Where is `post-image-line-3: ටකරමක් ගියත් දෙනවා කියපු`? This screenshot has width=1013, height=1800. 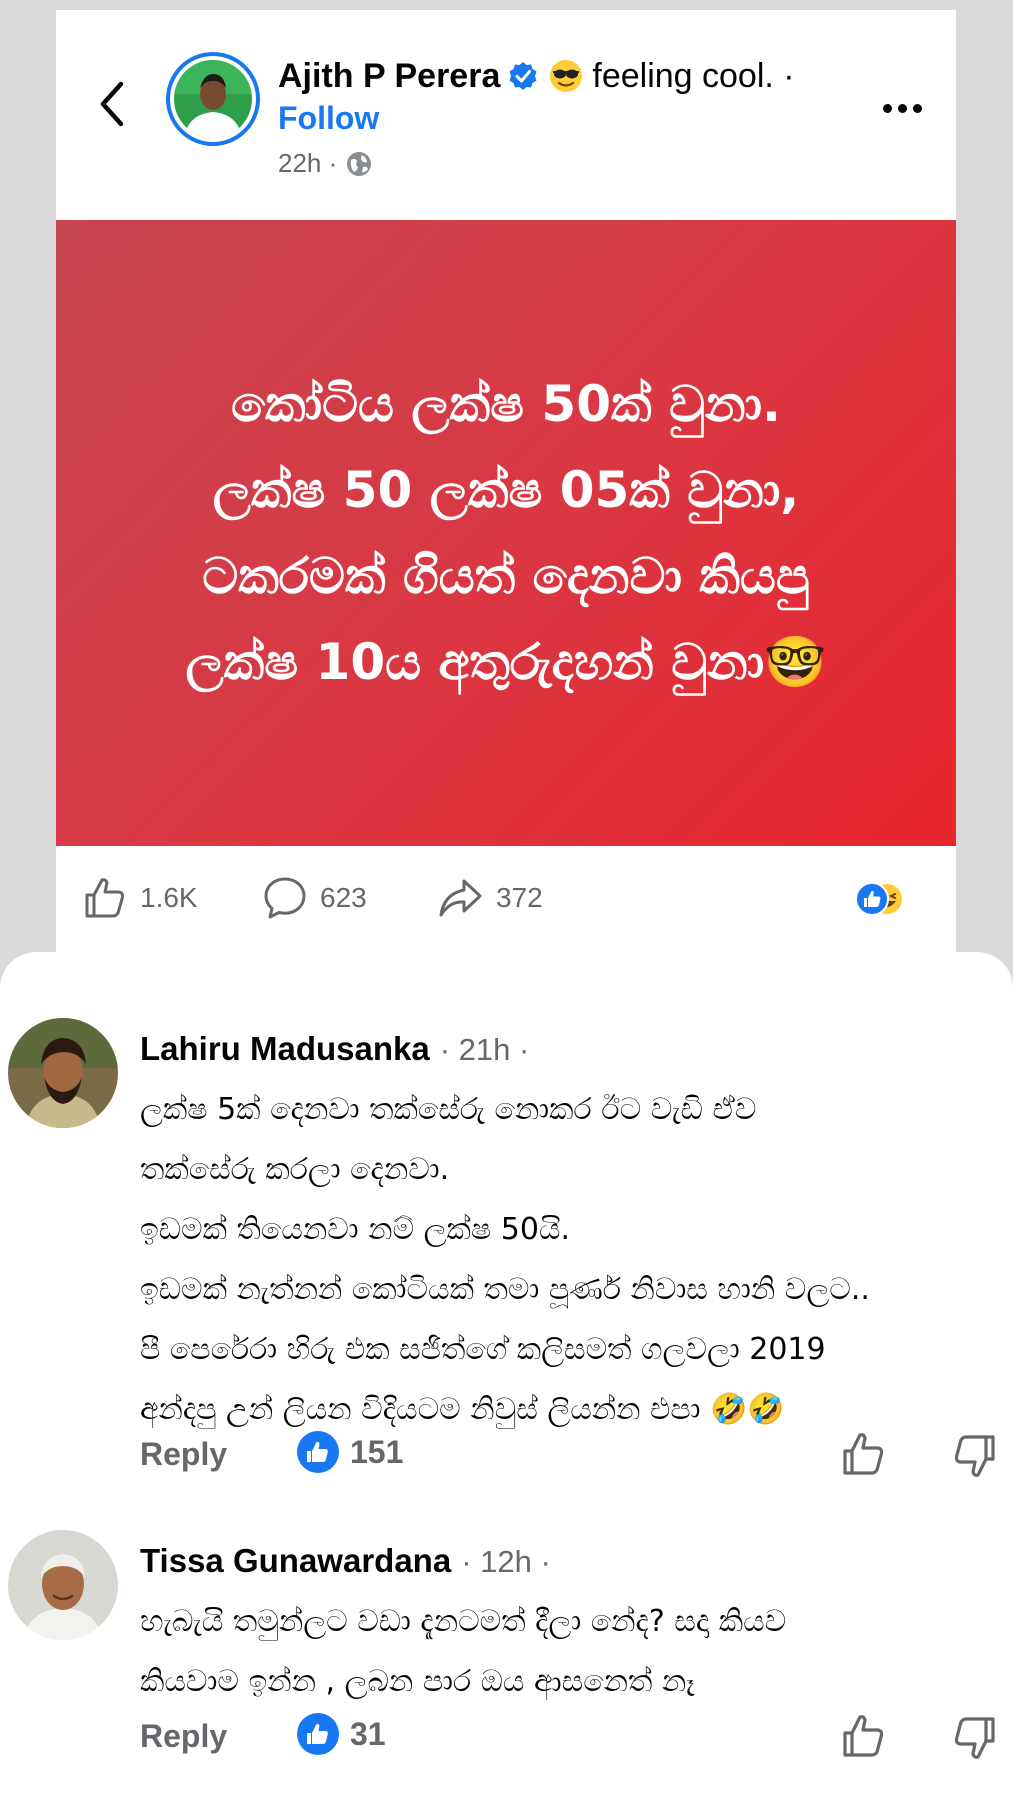
post-image-line-3: ටකරමක් ගියත් දෙනවා කියපු is located at coordinates (506, 576).